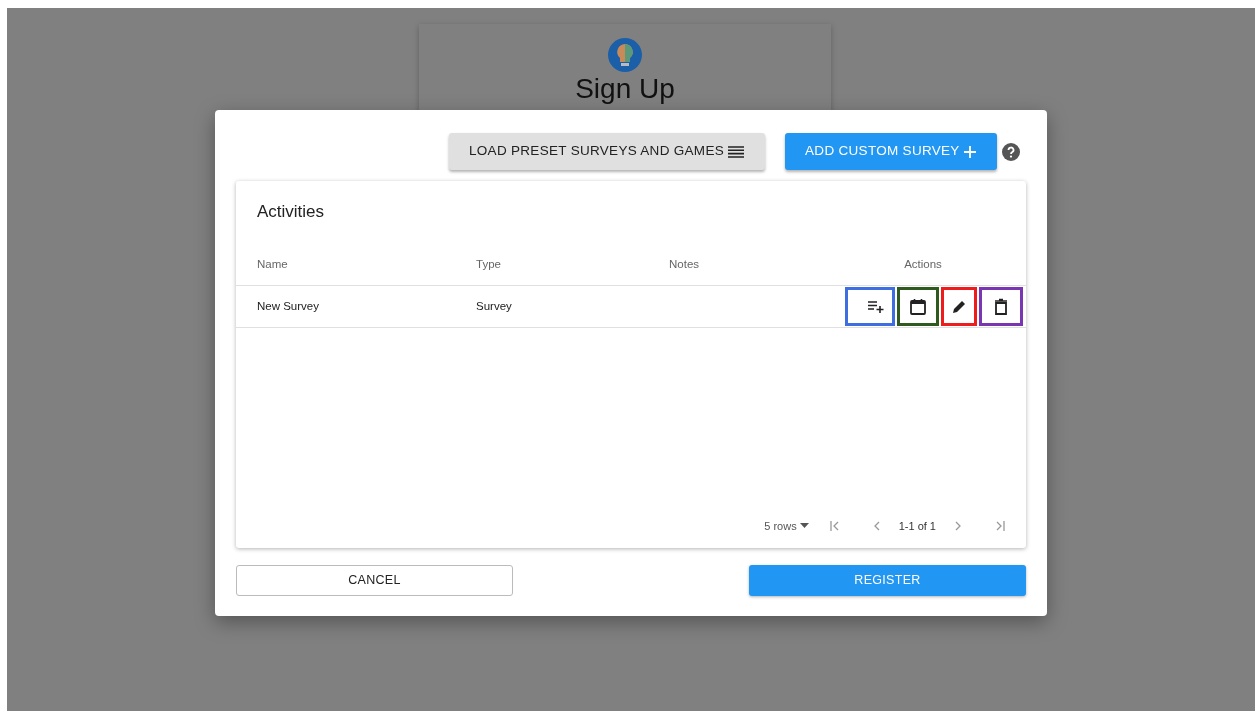 The image size is (1255, 711). Describe the element at coordinates (625, 89) in the screenshot. I see `page-title: Sign Up` at that location.